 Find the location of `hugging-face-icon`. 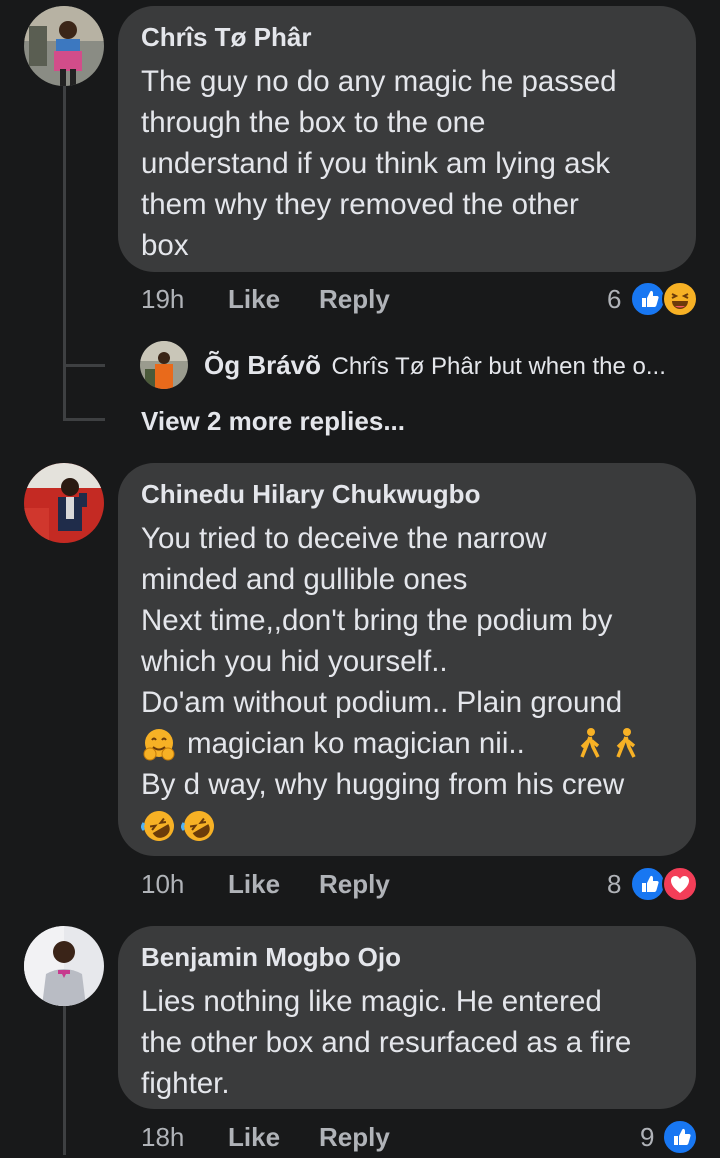

hugging-face-icon is located at coordinates (159, 745).